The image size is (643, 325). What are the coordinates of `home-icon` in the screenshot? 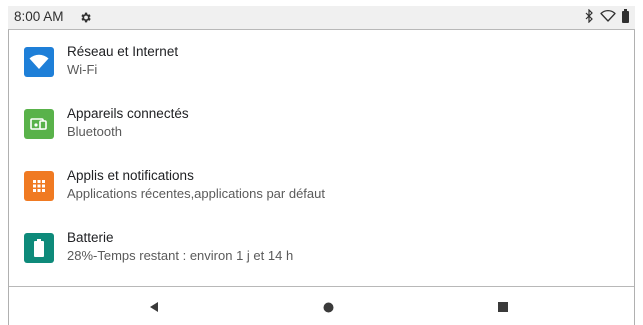 It's located at (328, 307).